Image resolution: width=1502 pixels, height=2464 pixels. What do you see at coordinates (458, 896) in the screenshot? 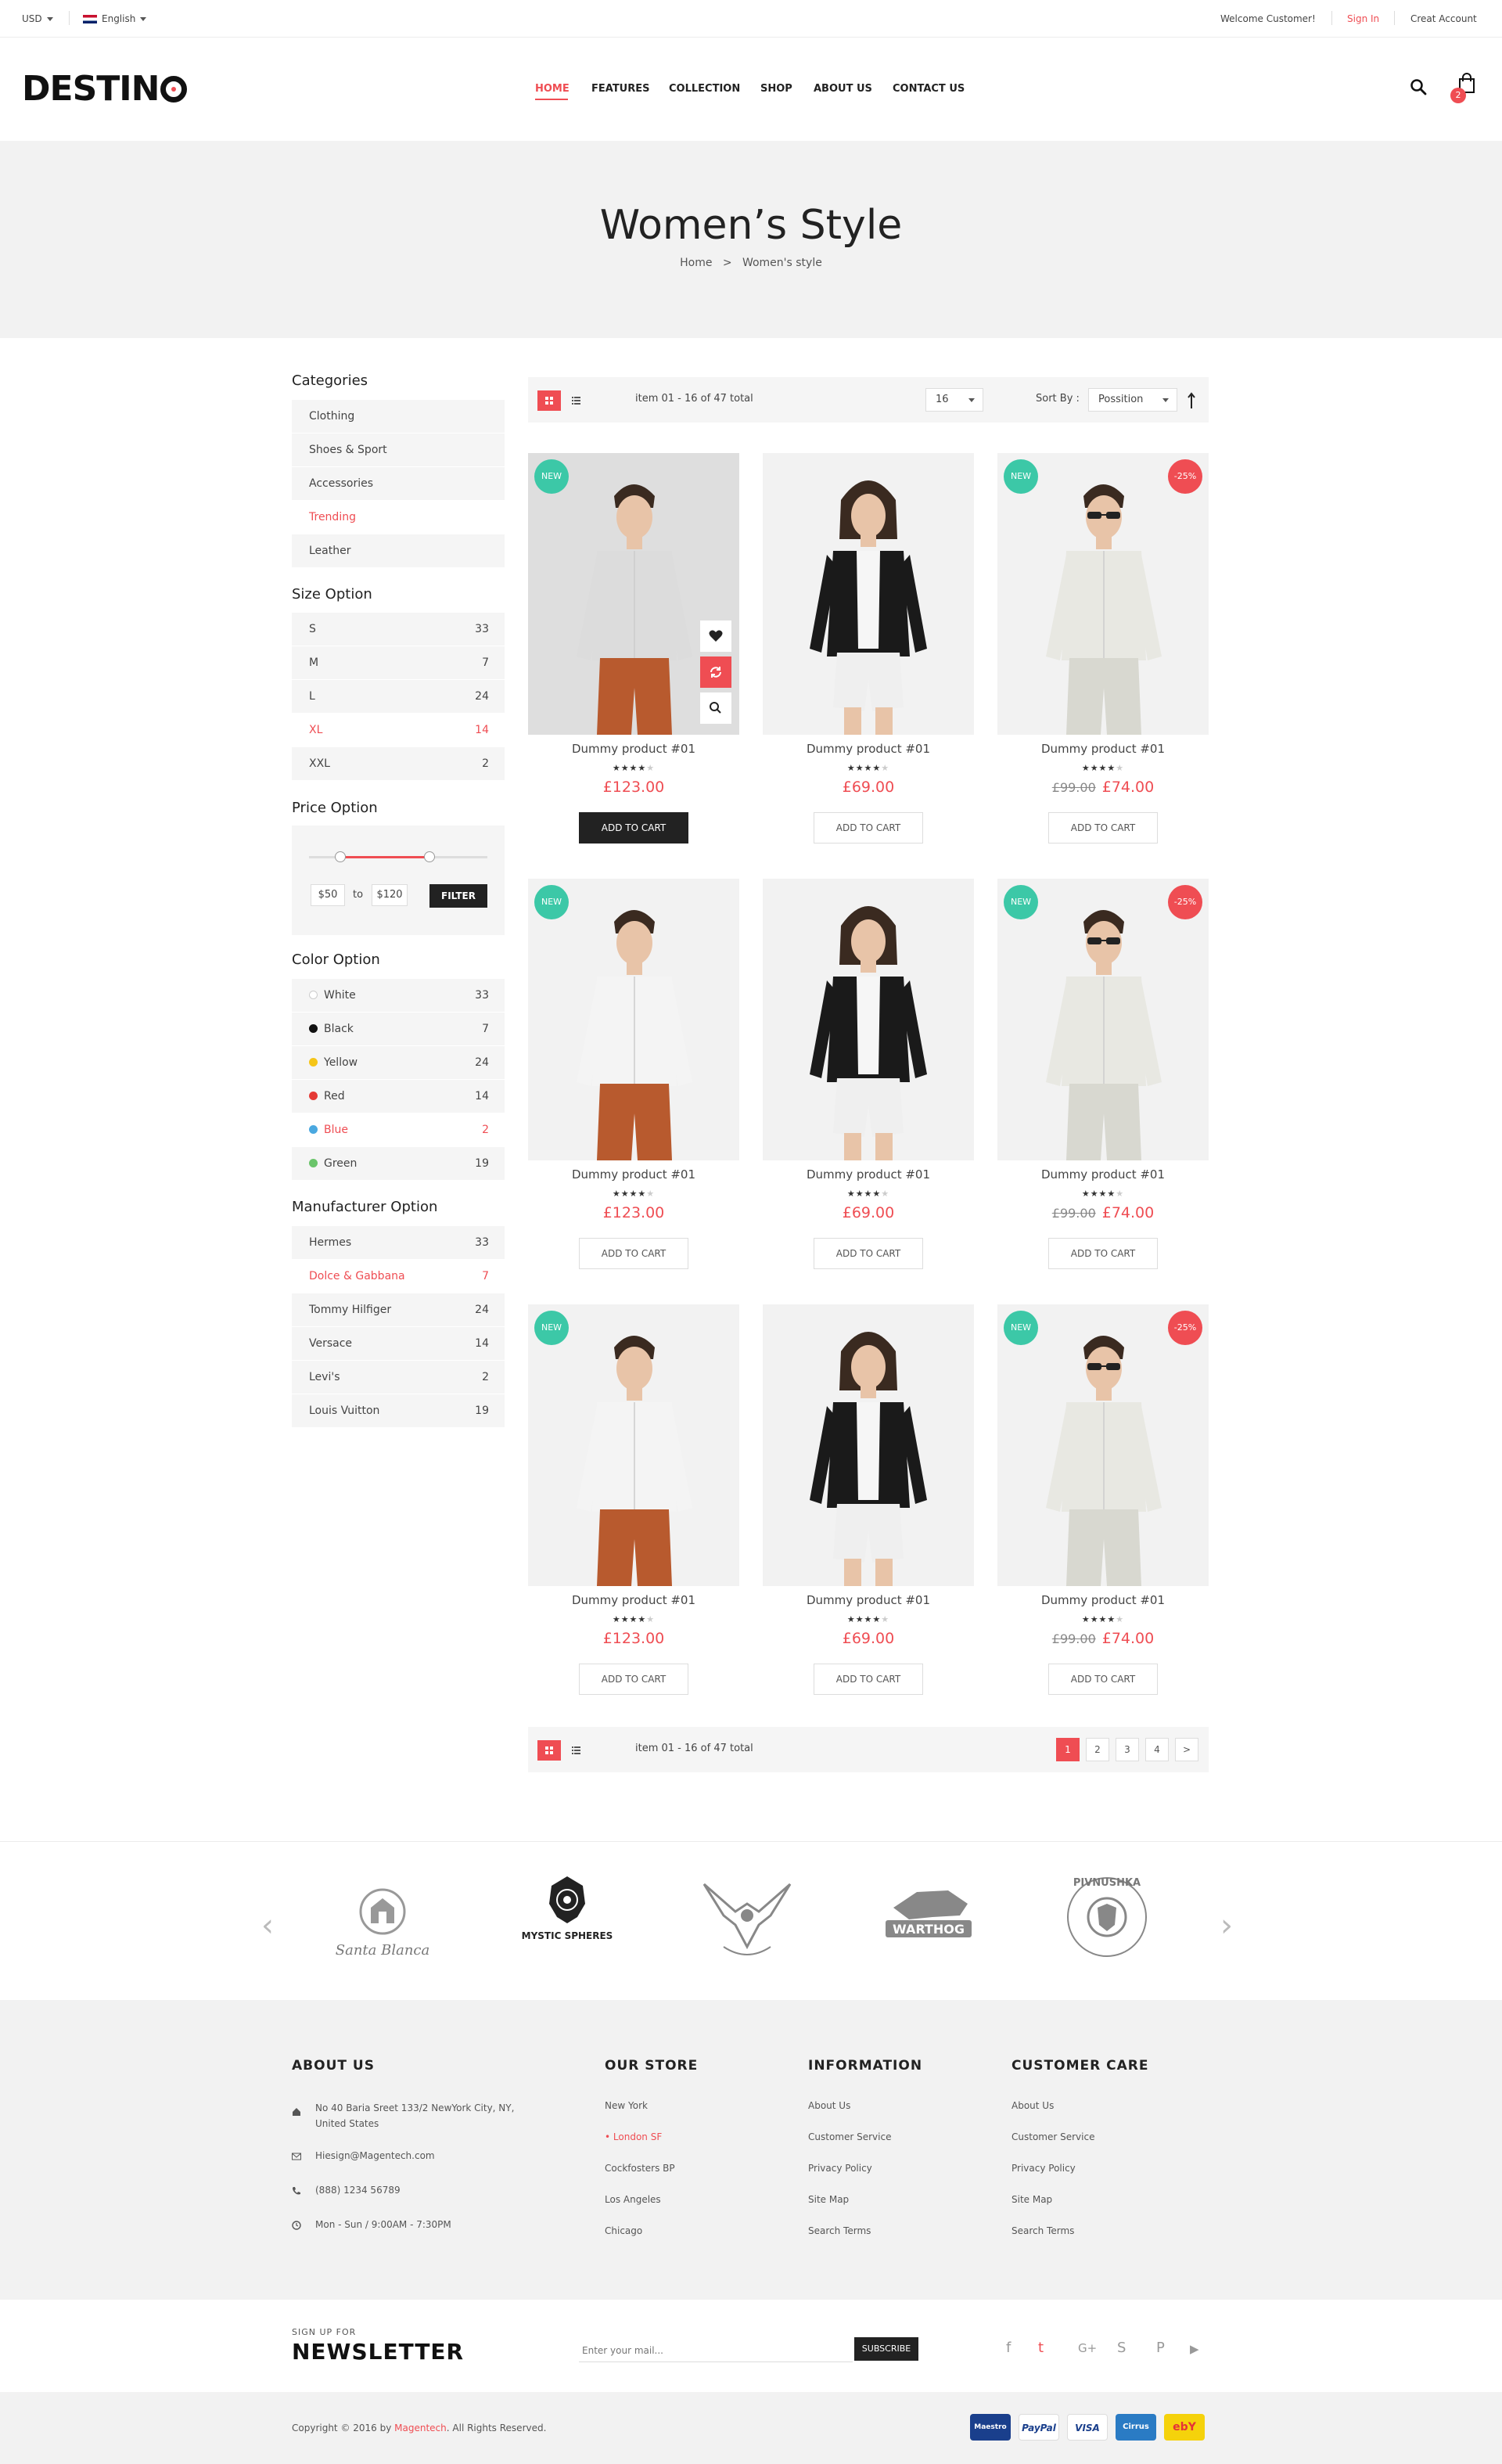
I see `price-filter-button: FILTER` at bounding box center [458, 896].